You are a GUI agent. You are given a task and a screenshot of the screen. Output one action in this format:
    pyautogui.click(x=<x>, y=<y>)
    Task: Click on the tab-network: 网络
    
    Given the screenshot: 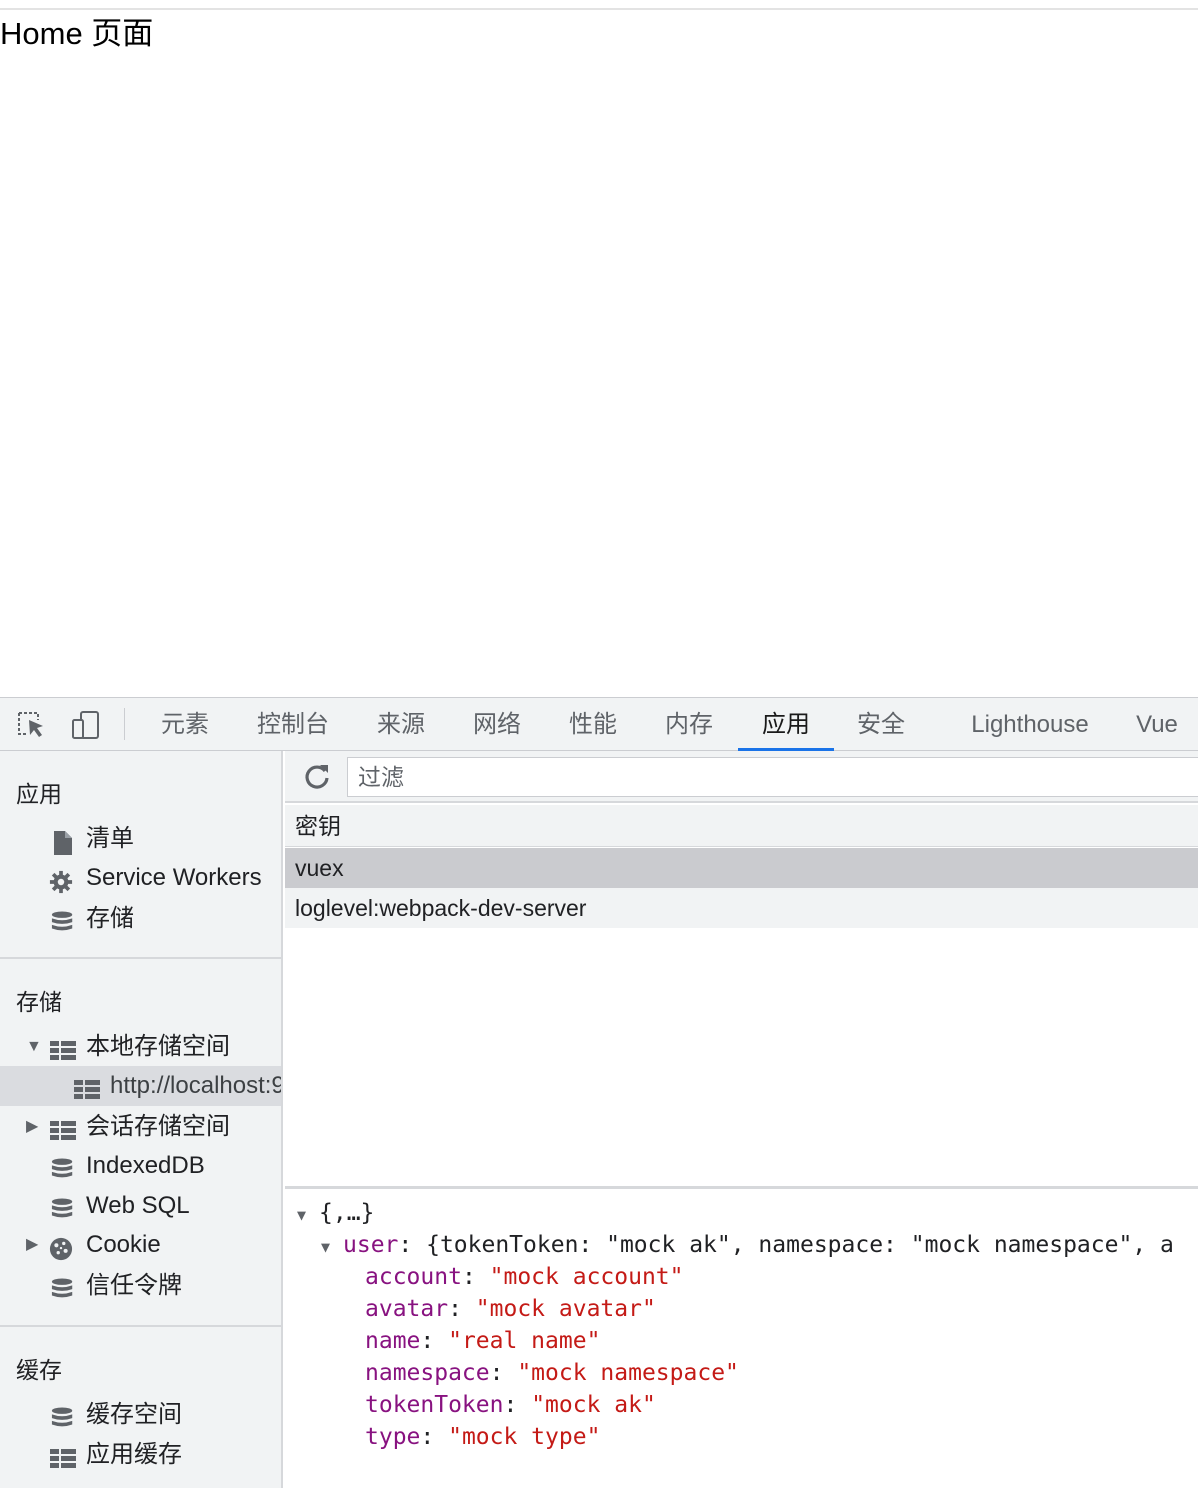 What is the action you would take?
    pyautogui.click(x=497, y=724)
    